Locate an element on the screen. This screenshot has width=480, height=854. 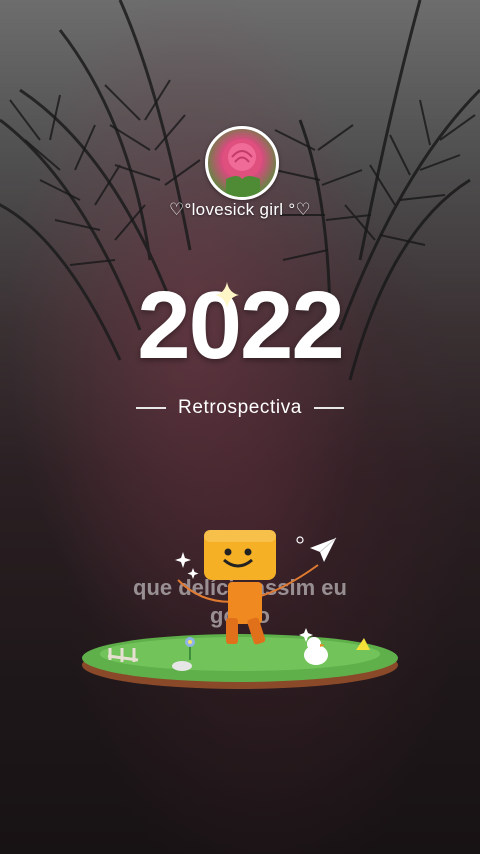
year-title: 2022 is located at coordinates (241, 325).